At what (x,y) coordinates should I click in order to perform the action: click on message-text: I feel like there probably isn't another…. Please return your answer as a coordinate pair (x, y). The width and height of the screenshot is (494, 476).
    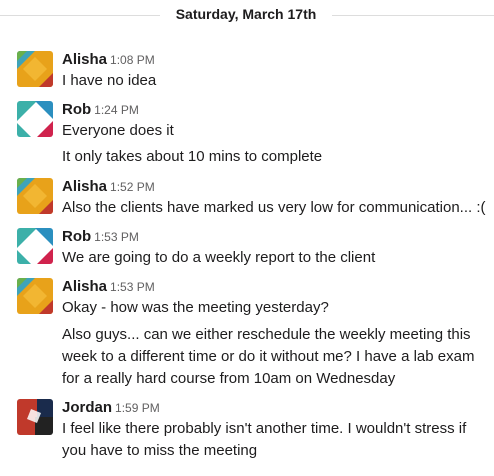
    Looking at the image, I should click on (264, 428).